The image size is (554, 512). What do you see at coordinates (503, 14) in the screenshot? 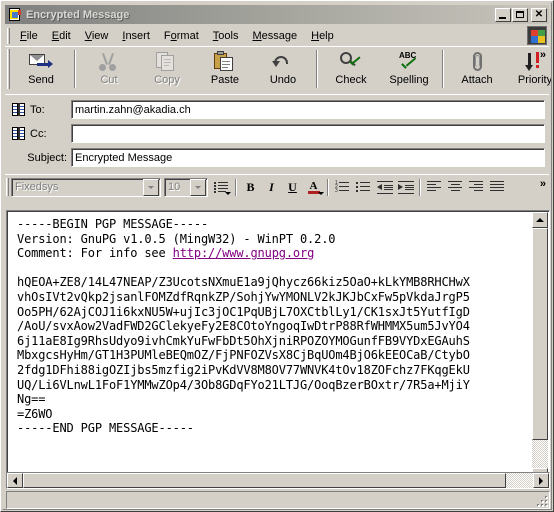
I see `minimize-button` at bounding box center [503, 14].